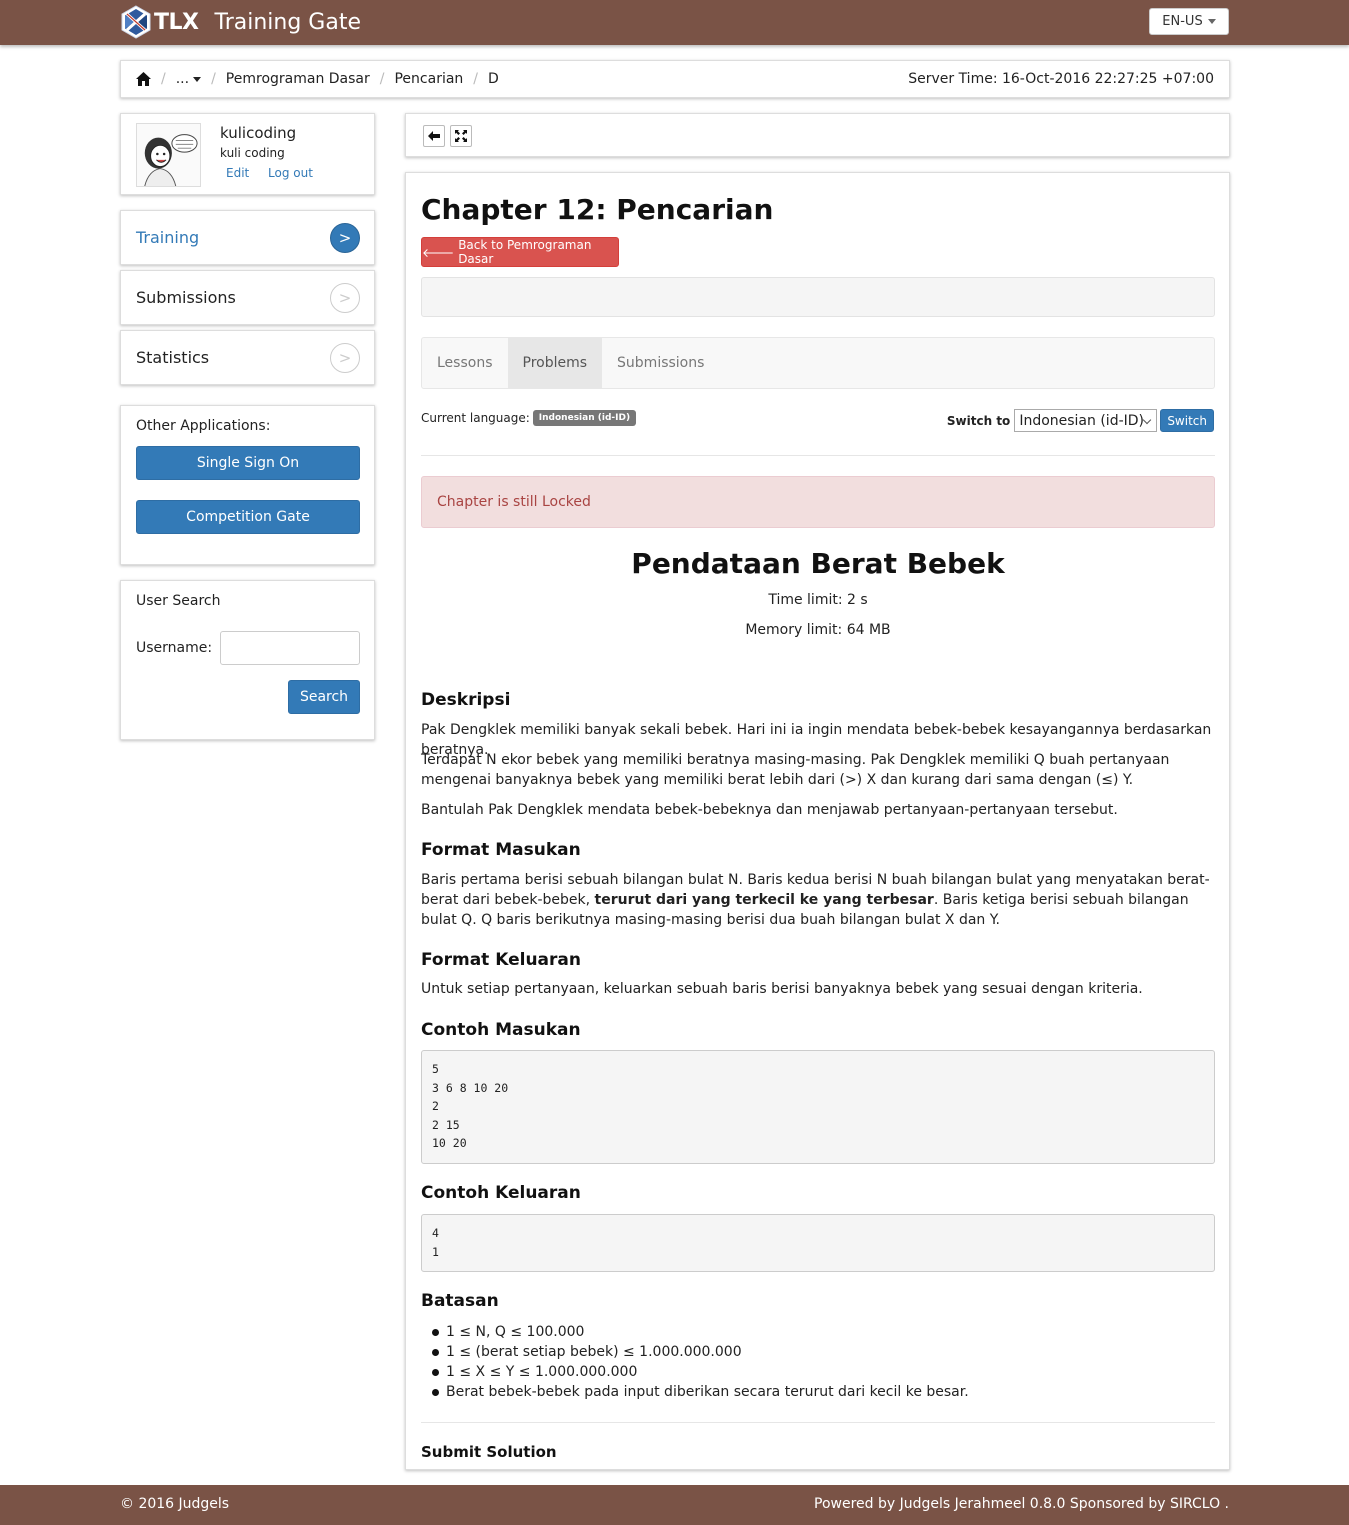 Image resolution: width=1349 pixels, height=1525 pixels. What do you see at coordinates (818, 1352) in the screenshot?
I see `list-item: 1 ≤ (berat setiap bebek) ≤ 1.000.000.000` at bounding box center [818, 1352].